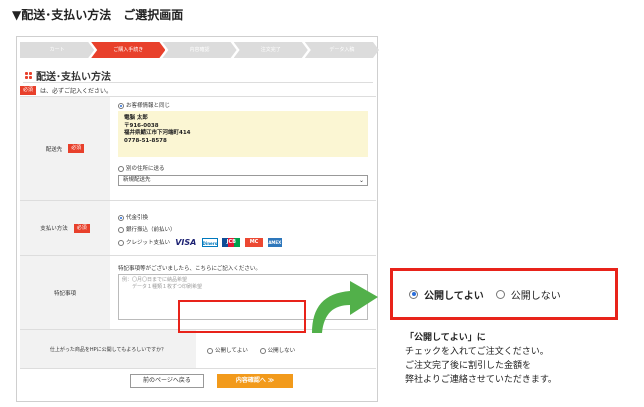 The image size is (644, 407). Describe the element at coordinates (281, 351) in the screenshot. I see `publish-option-no-label: 公開しない` at that location.